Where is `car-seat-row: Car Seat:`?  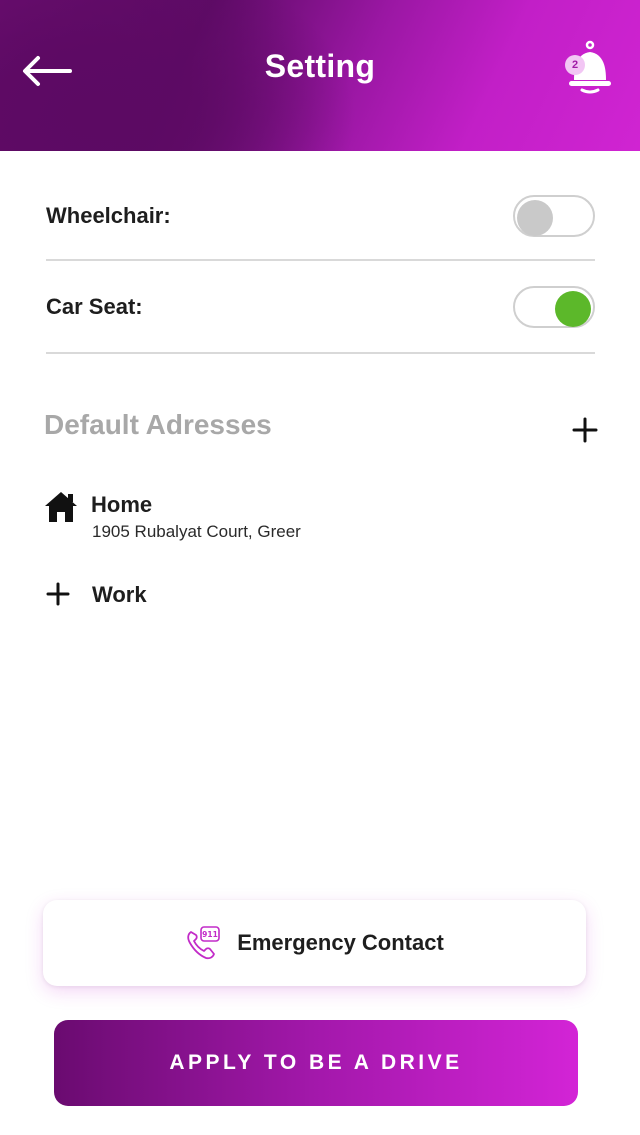 car-seat-row: Car Seat: is located at coordinates (320, 307).